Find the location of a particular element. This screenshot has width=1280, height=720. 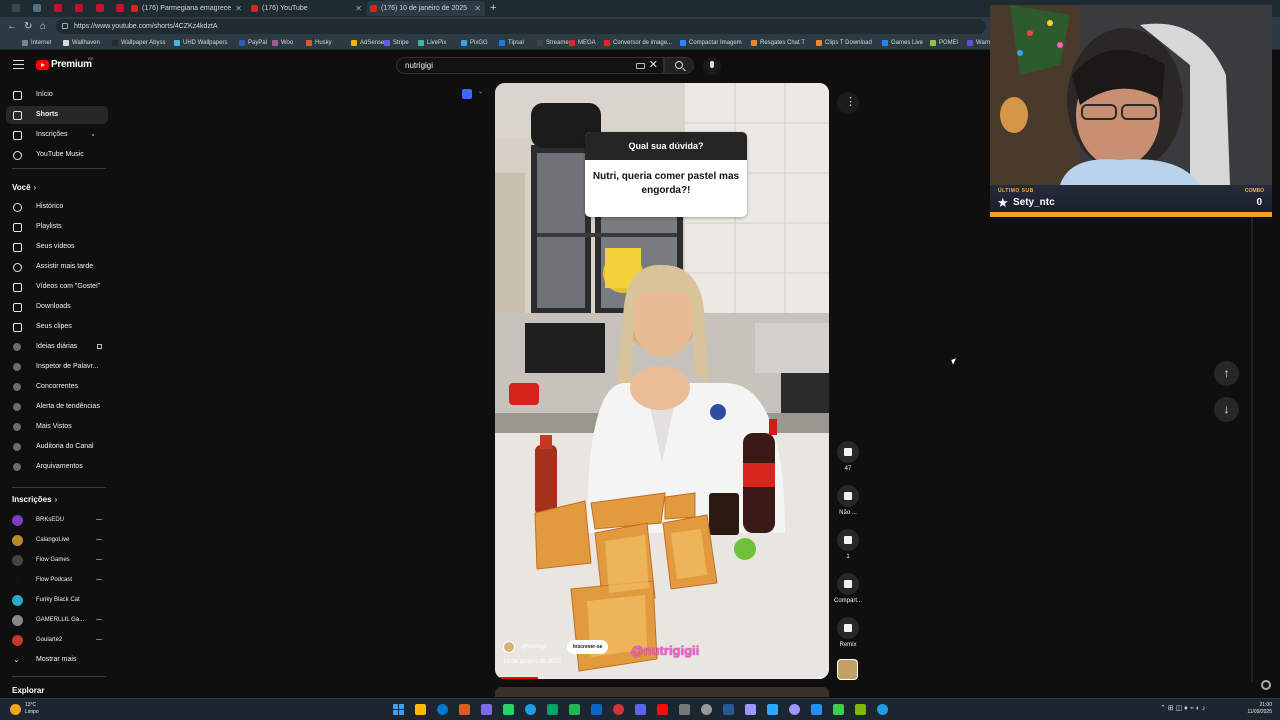

clear-search-icon: ✕ is located at coordinates (653, 65).